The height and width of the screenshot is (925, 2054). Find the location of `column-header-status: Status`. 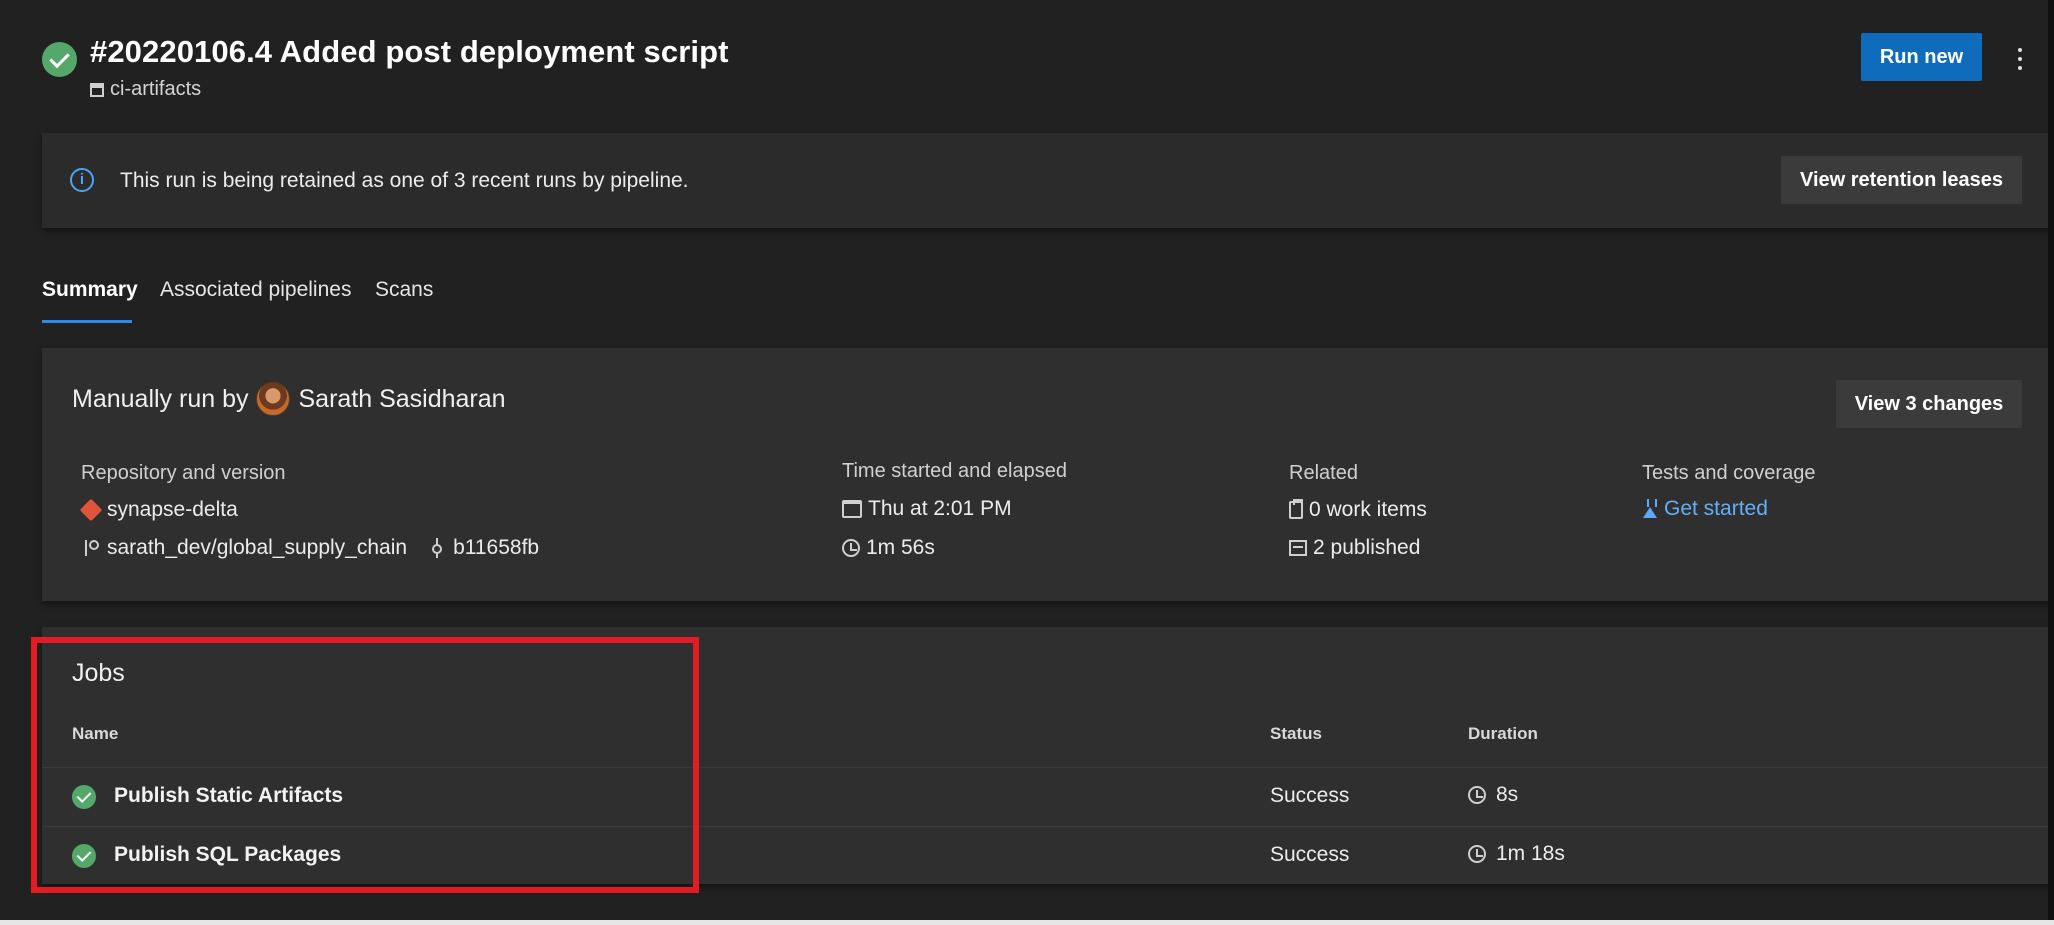

column-header-status: Status is located at coordinates (1296, 733).